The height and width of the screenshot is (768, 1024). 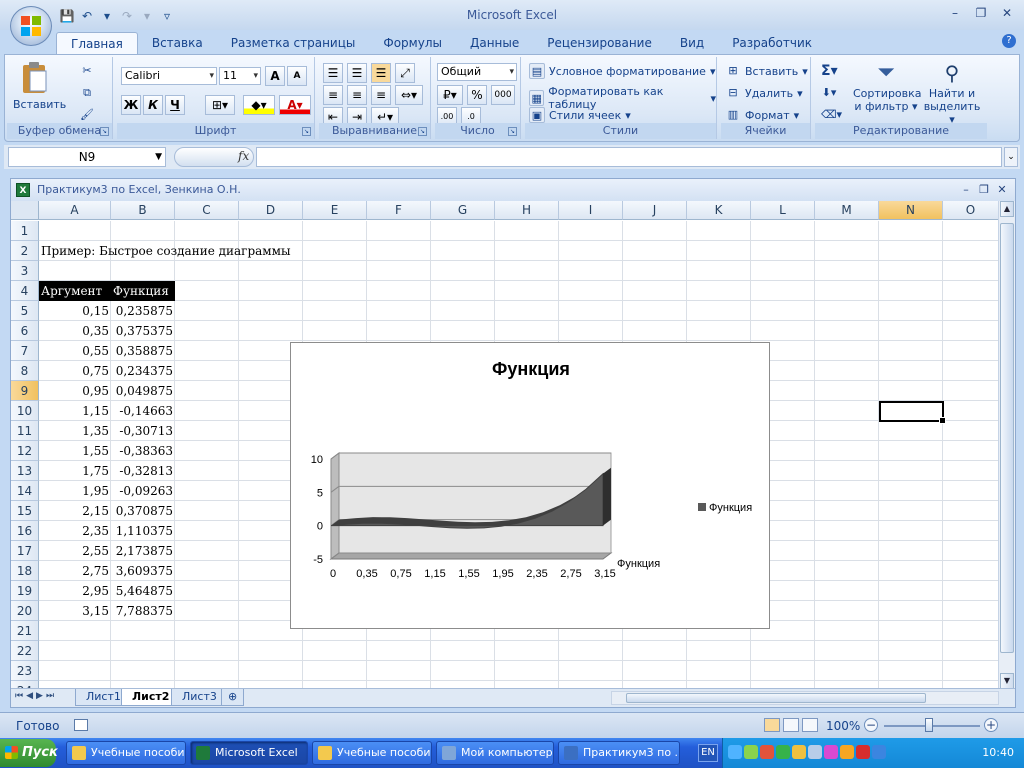 What do you see at coordinates (952, 92) in the screenshot?
I see `find-select-button: ⚲ Найти и выделить ▾` at bounding box center [952, 92].